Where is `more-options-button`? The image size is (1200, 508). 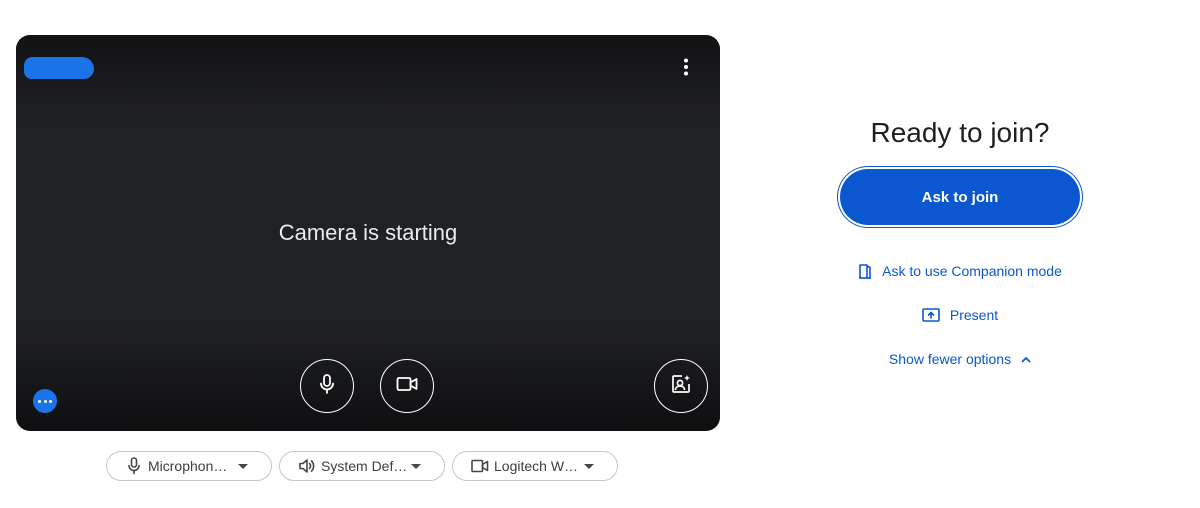 more-options-button is located at coordinates (686, 69).